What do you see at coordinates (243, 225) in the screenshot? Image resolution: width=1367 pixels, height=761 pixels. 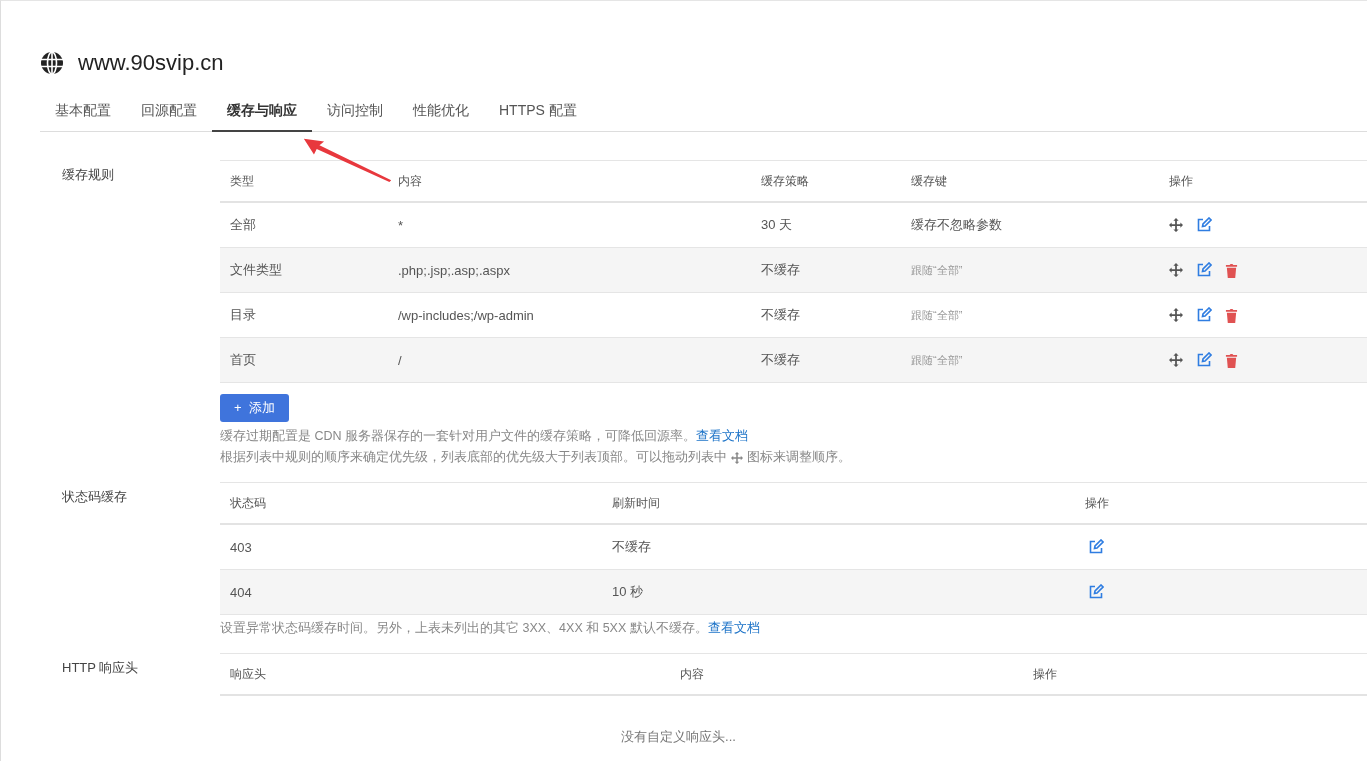 I see `table-cell-text: 全部` at bounding box center [243, 225].